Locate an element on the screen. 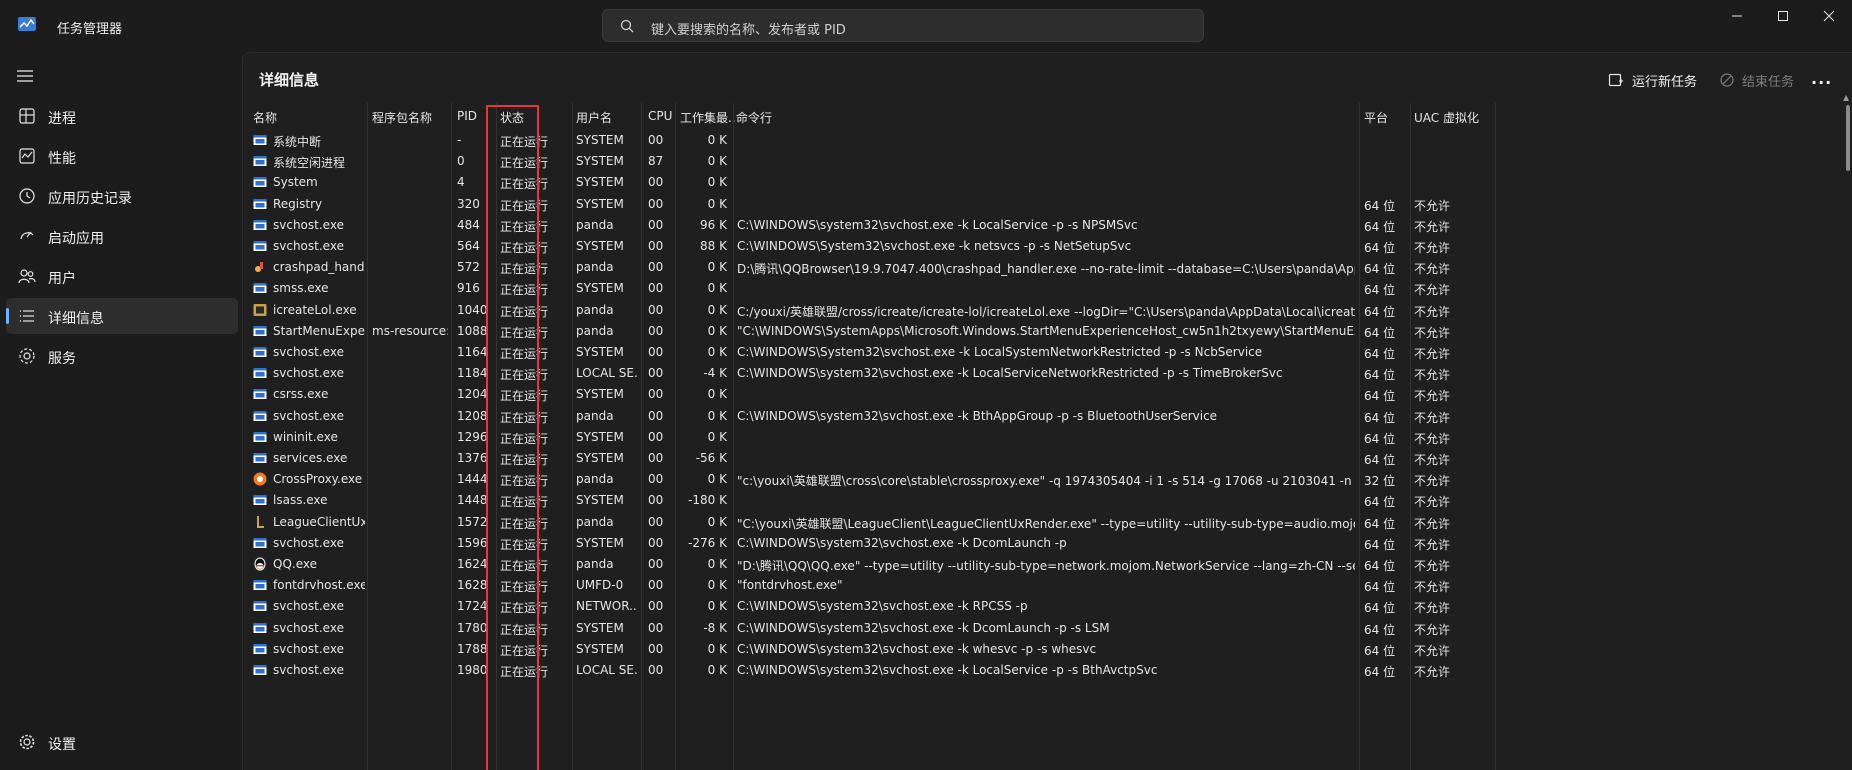 This screenshot has height=770, width=1852. sidebar-item-label: 服务 is located at coordinates (62, 359).